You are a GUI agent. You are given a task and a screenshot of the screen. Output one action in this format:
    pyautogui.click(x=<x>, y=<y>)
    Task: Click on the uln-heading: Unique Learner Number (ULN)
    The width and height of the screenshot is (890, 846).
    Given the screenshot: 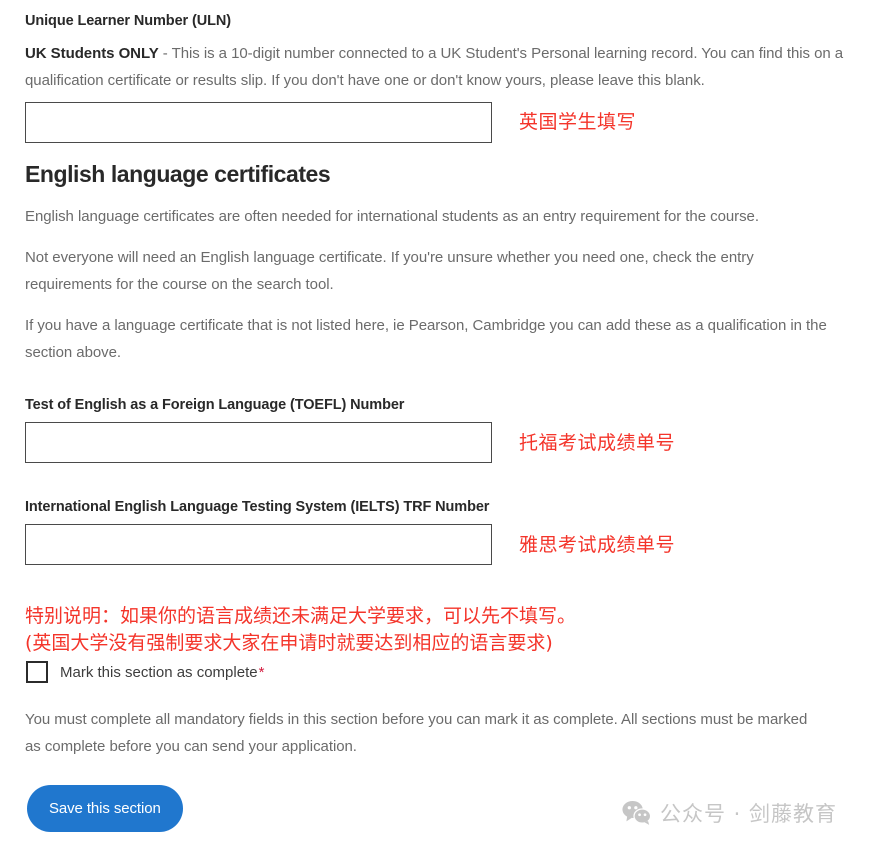 What is the action you would take?
    pyautogui.click(x=128, y=21)
    